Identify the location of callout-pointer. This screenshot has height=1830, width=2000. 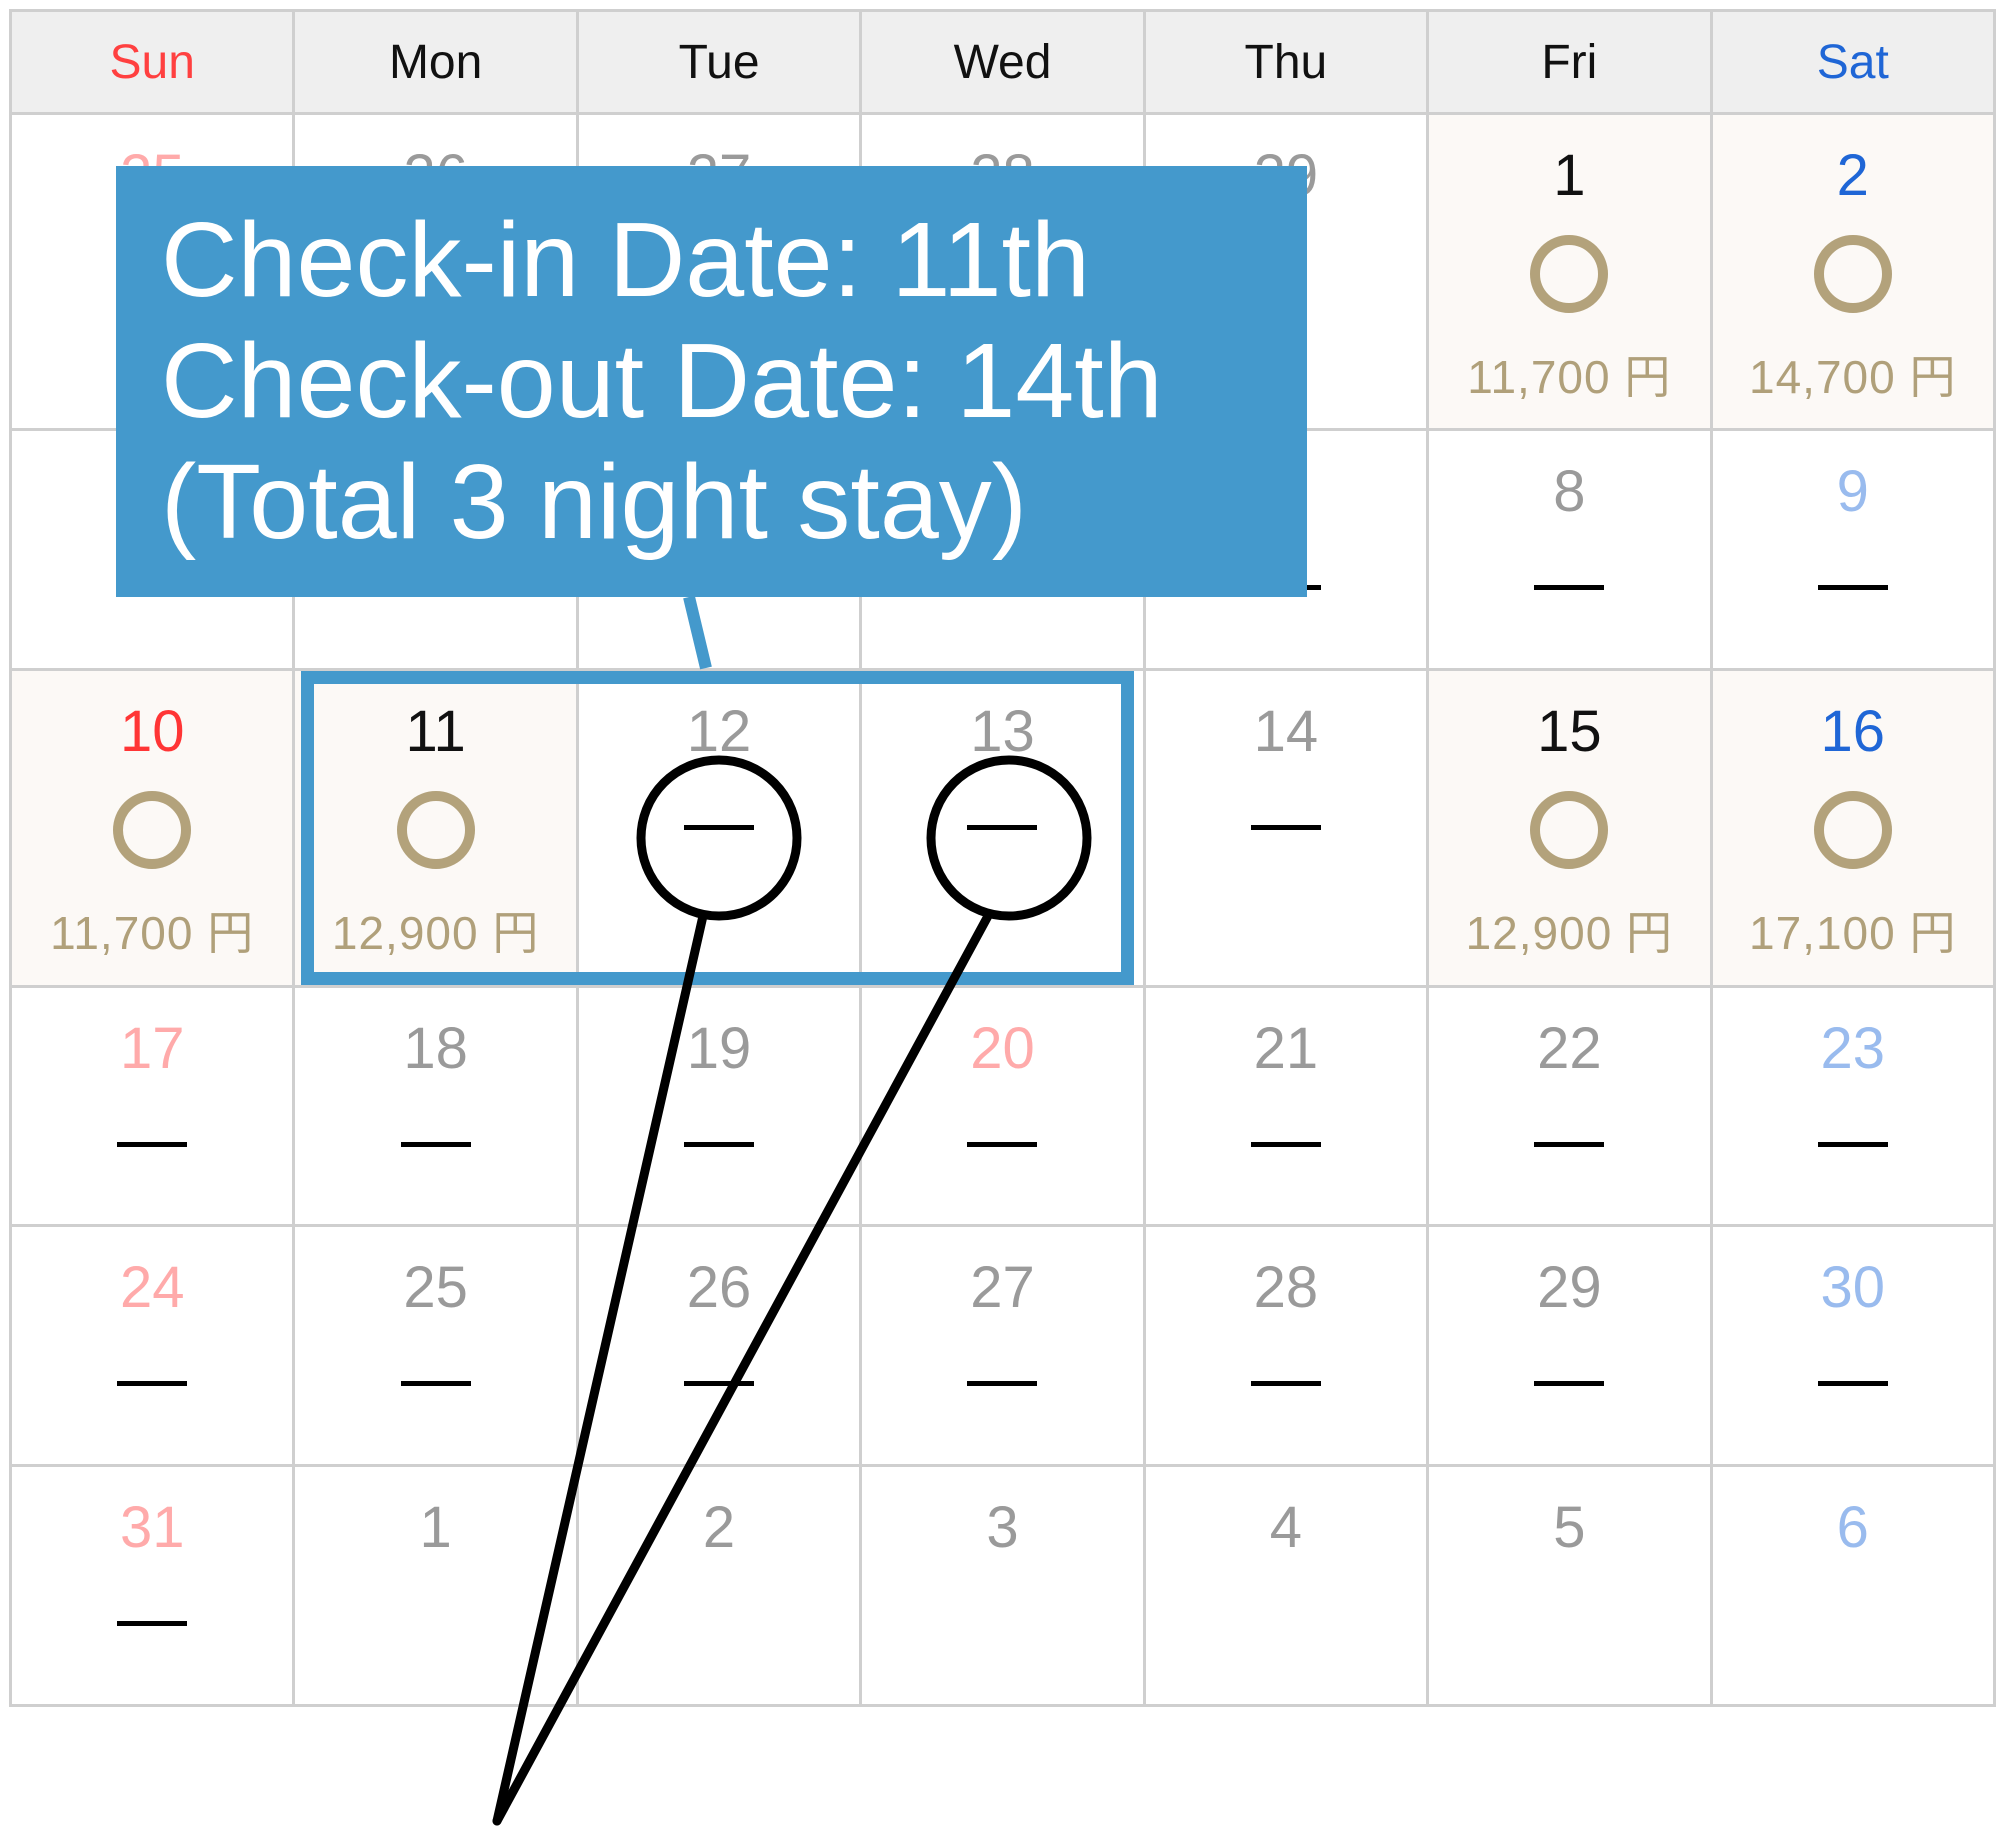
(697, 632).